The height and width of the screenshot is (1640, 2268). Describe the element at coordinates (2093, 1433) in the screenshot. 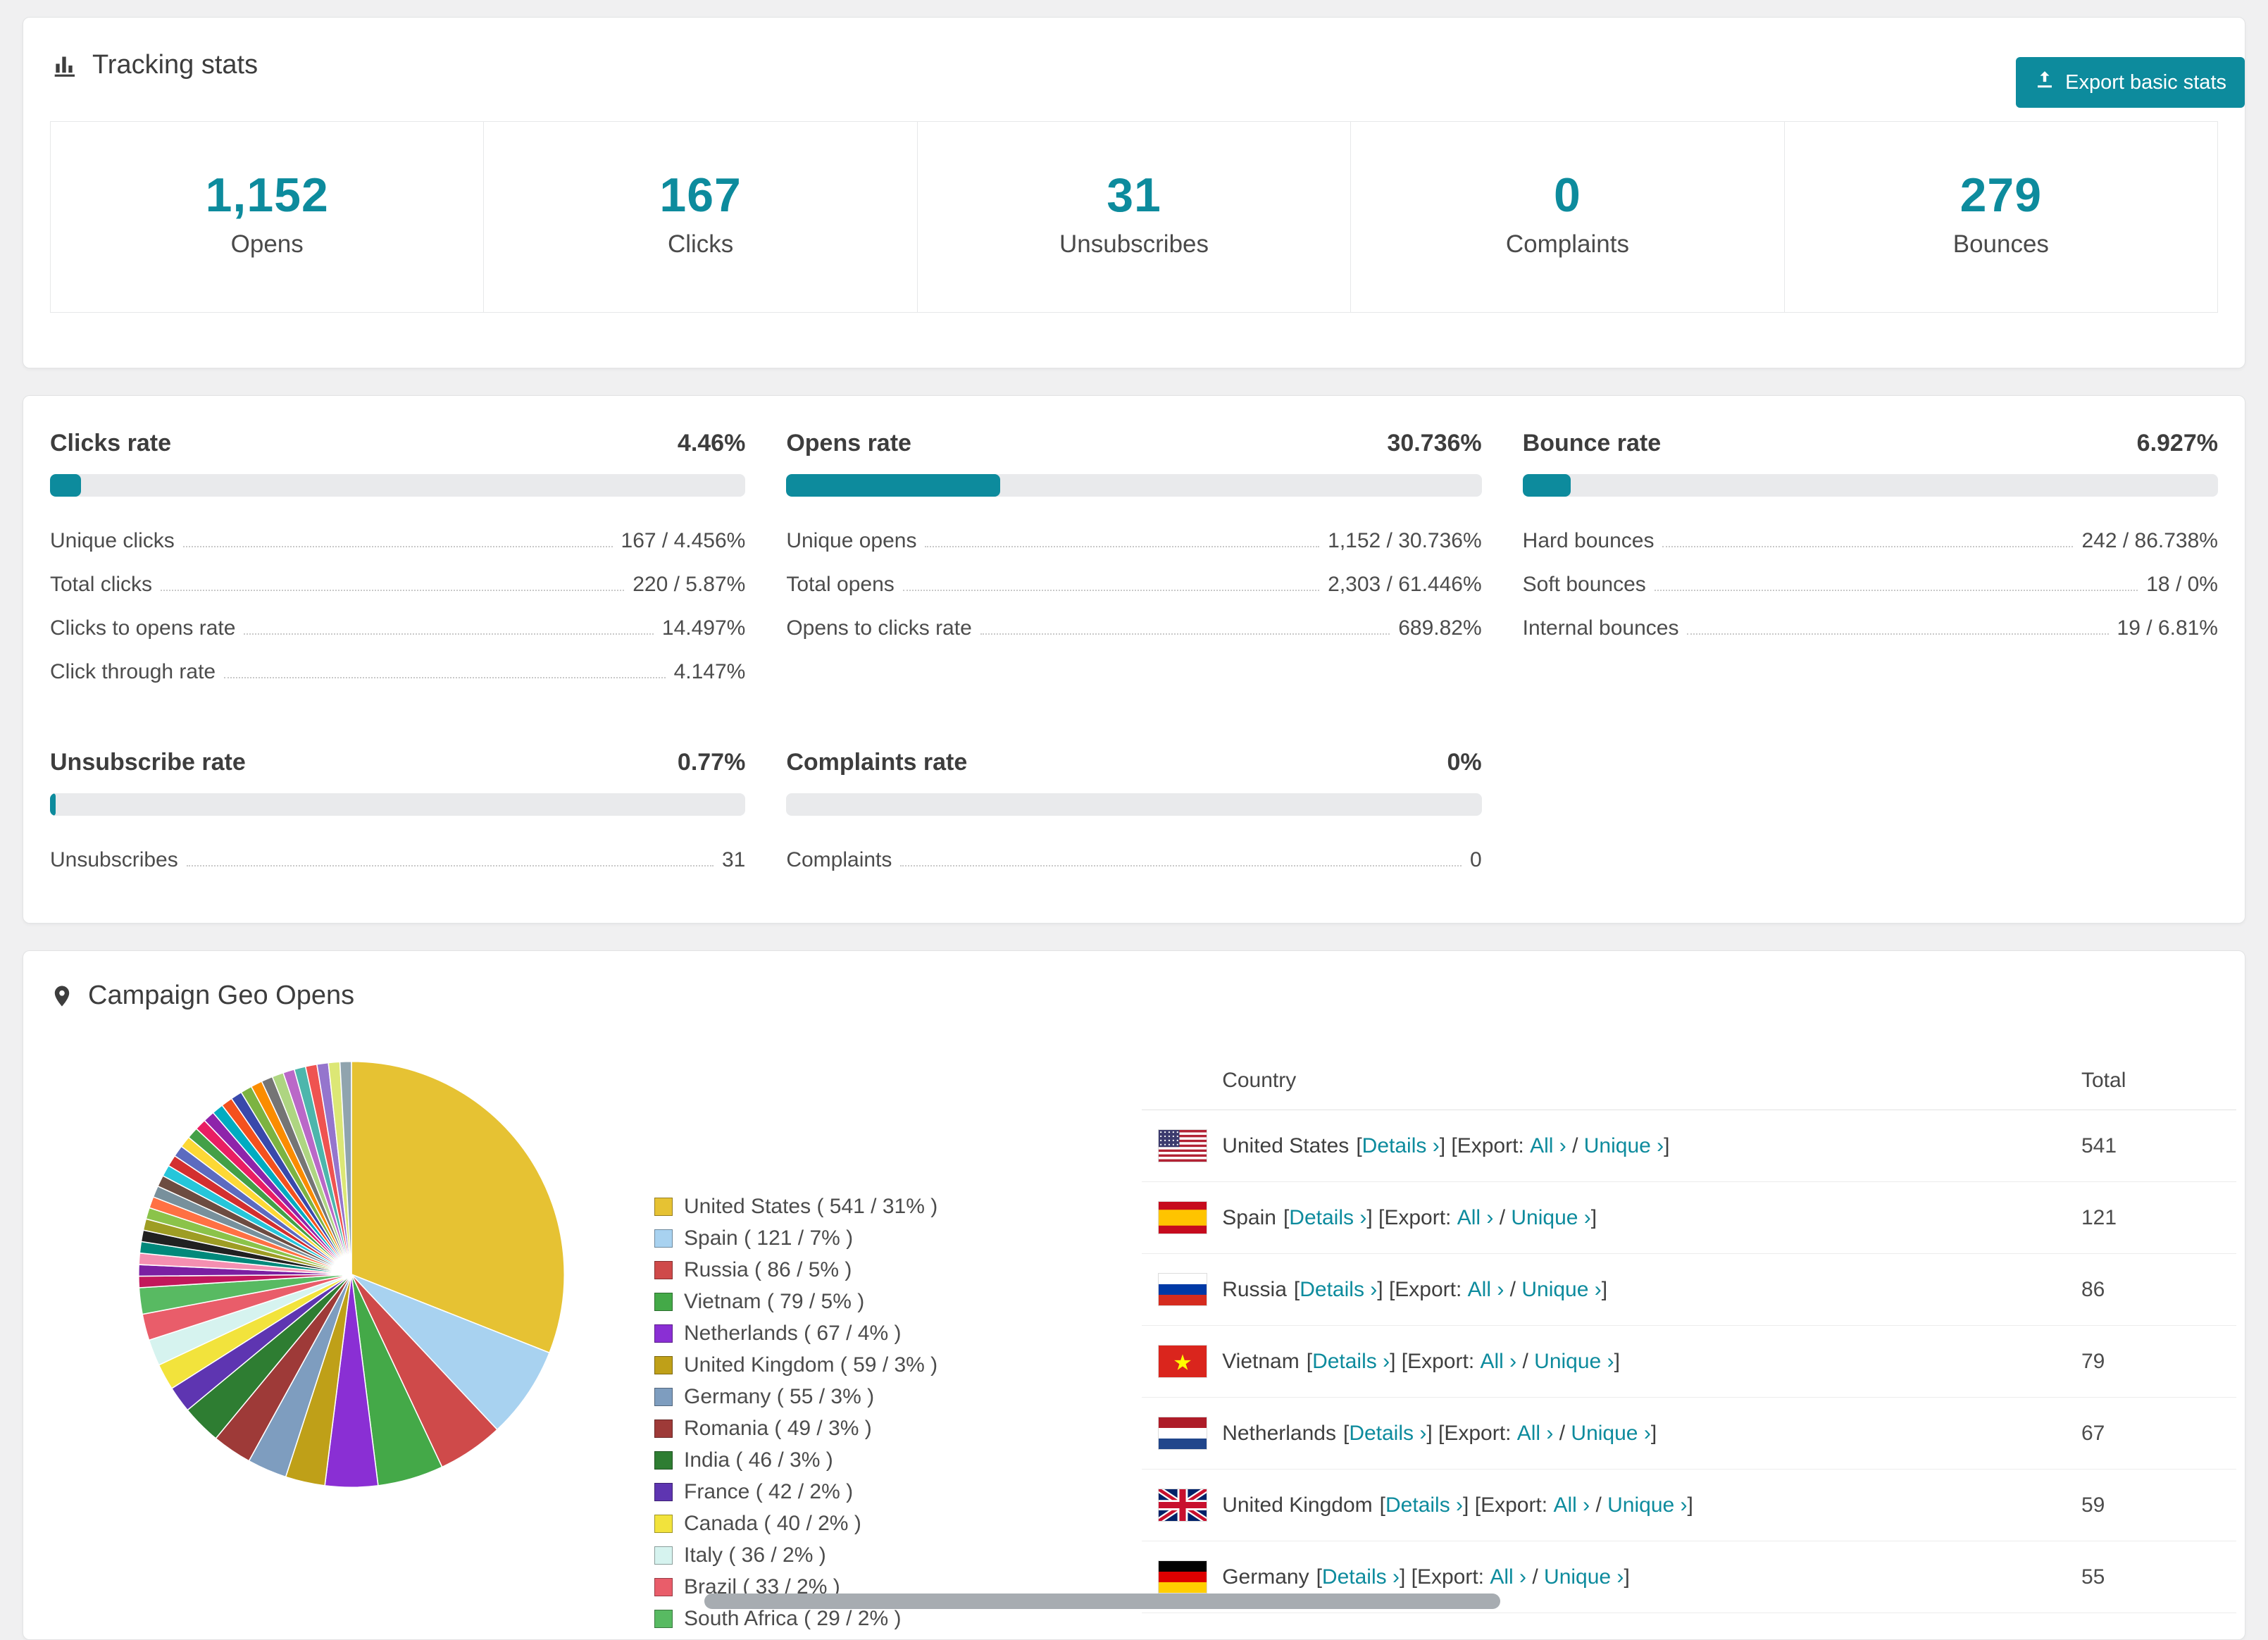

I see `country-total: 67` at that location.